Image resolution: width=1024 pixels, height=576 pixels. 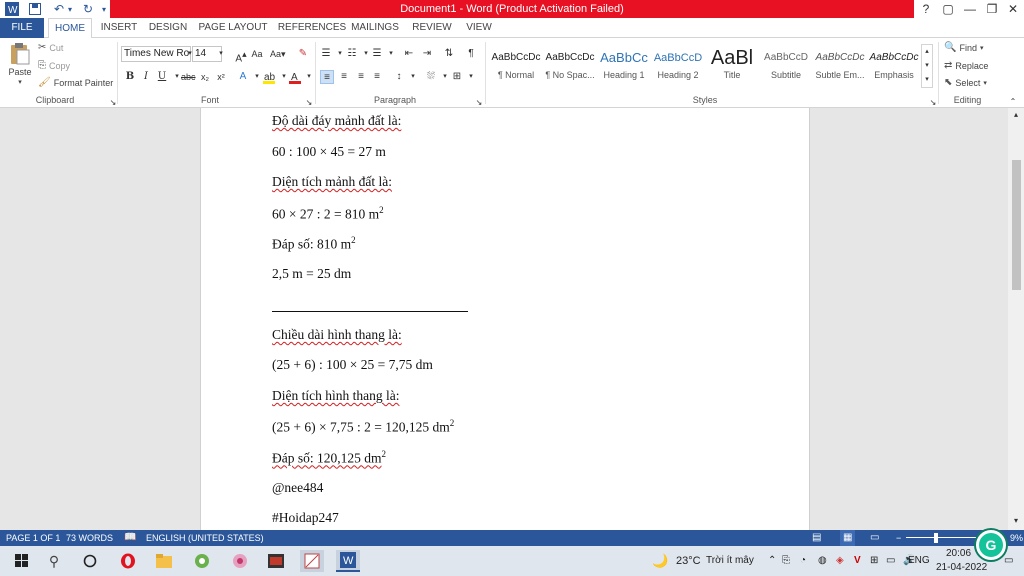 I want to click on borders-icon: ⊞, so click(x=457, y=77).